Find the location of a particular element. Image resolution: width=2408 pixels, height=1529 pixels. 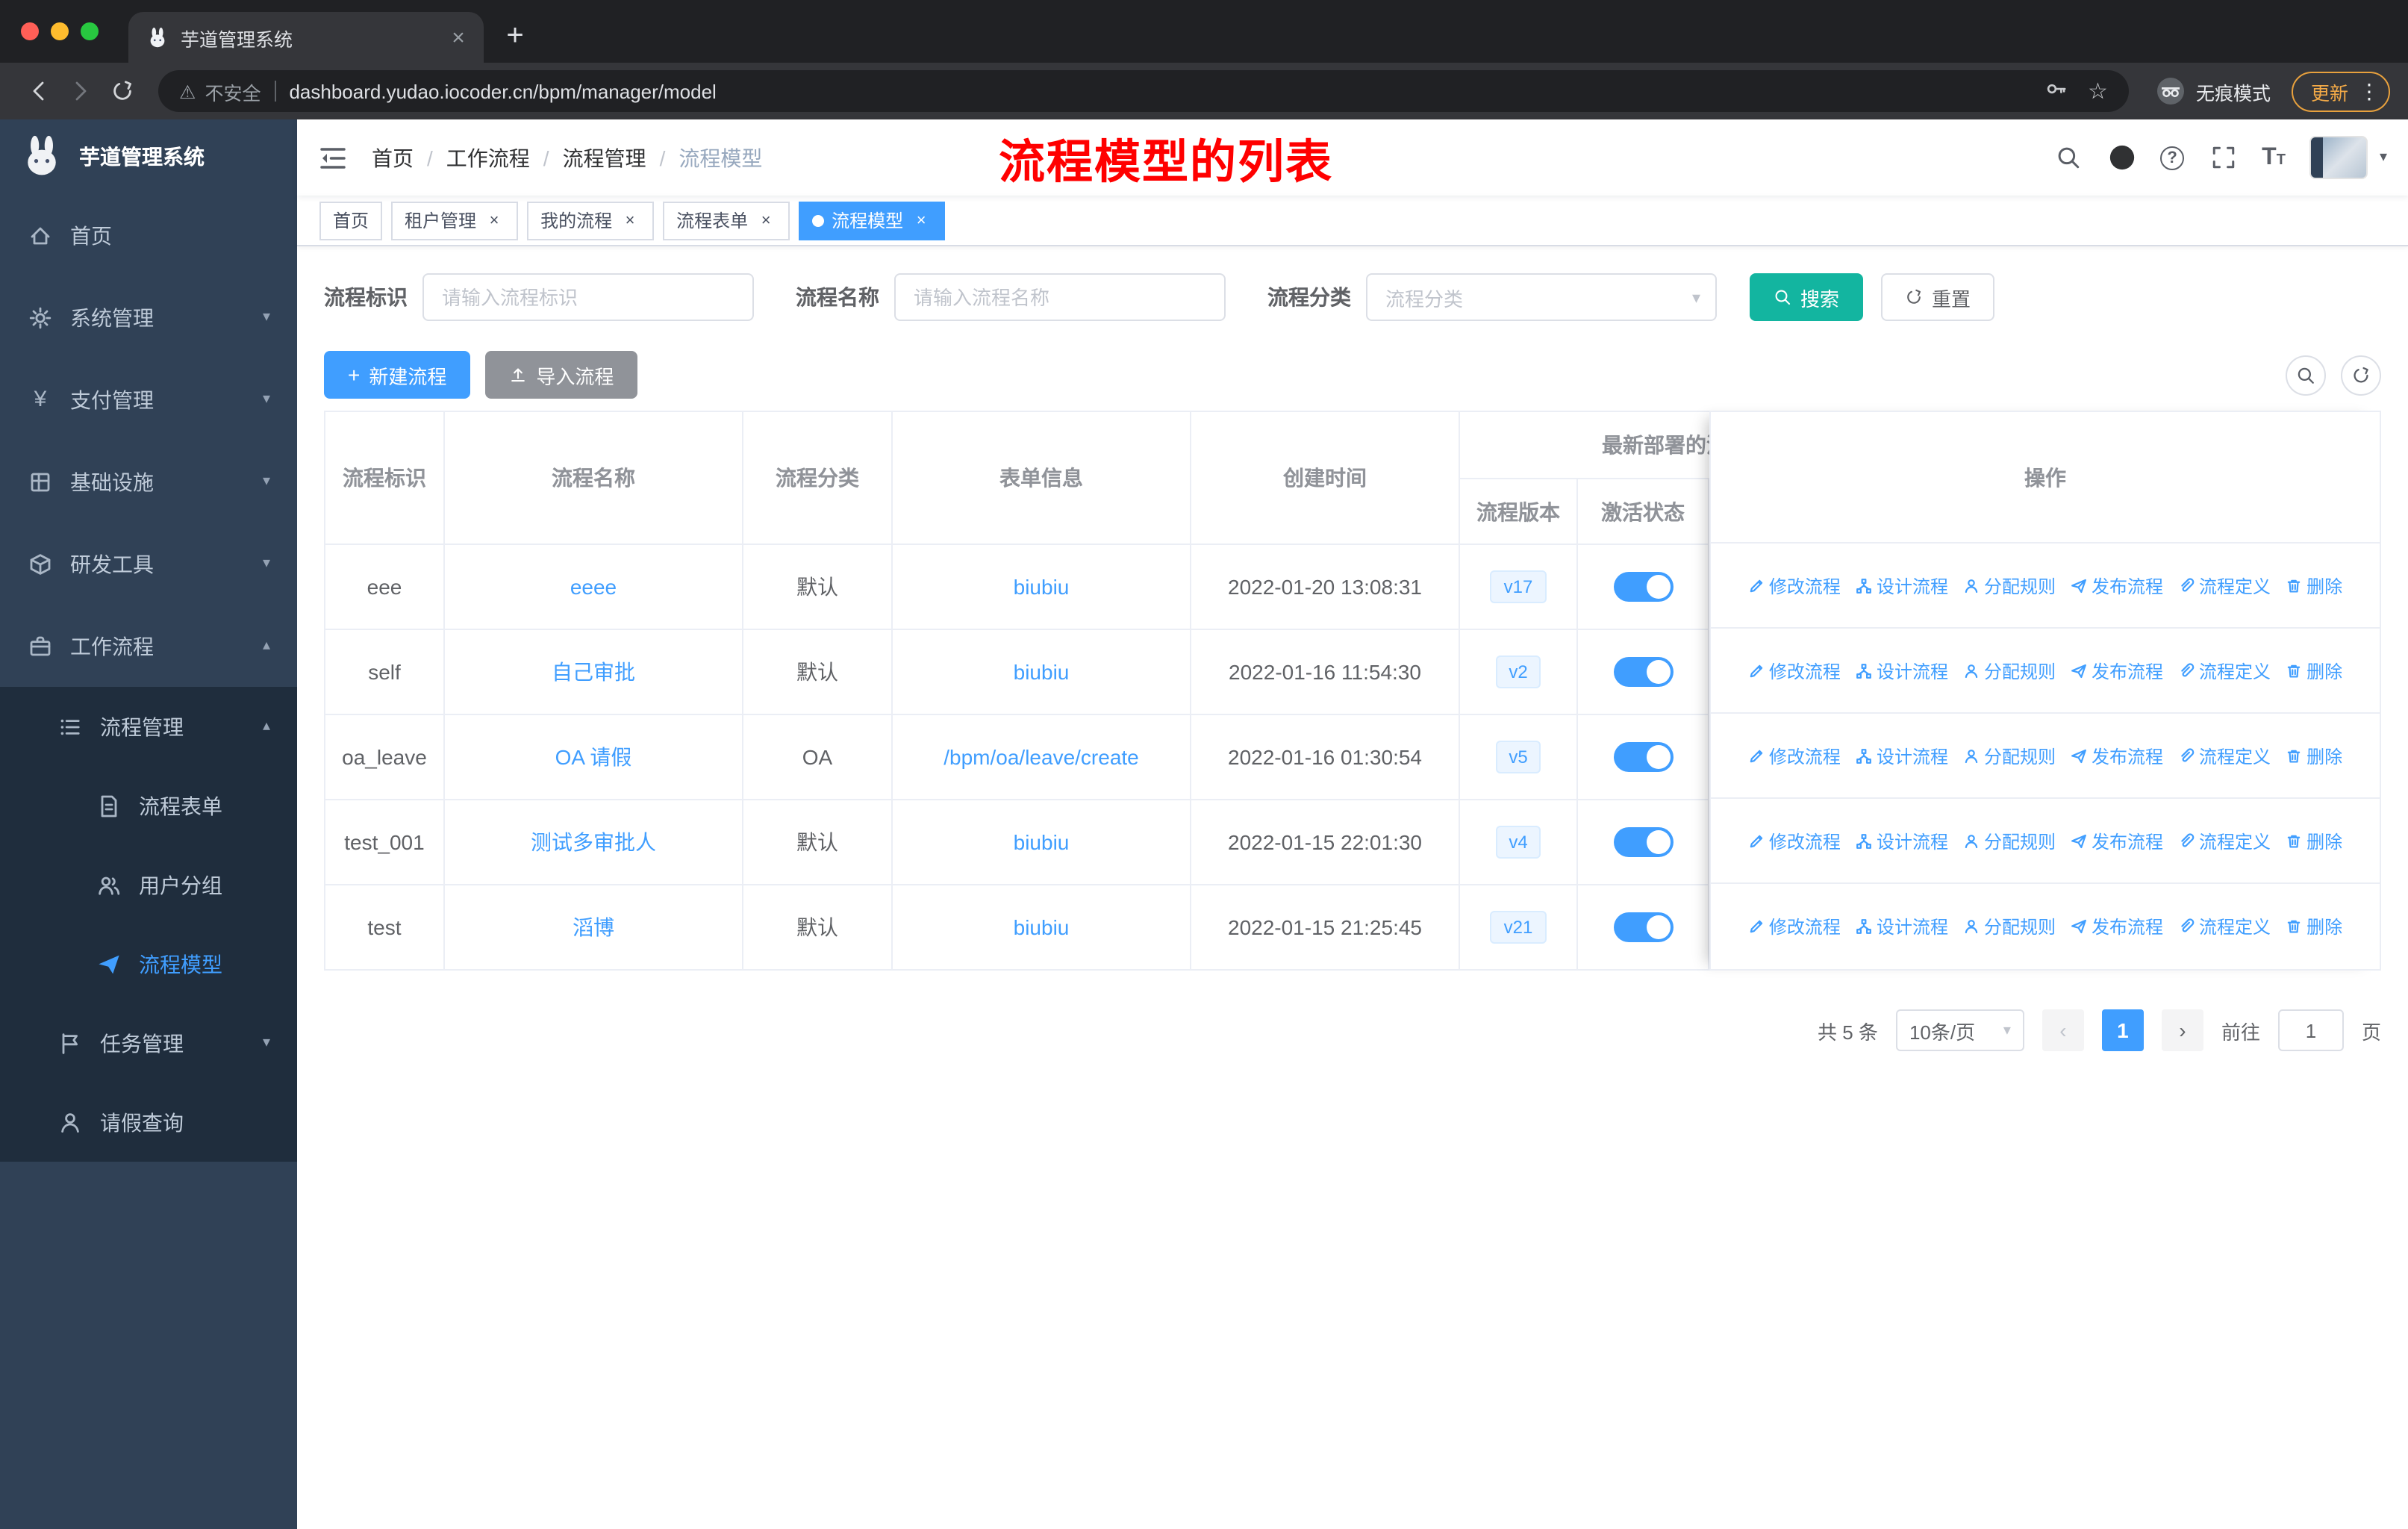

sidebar-item-system: 系统管理 ▾ is located at coordinates (148, 317).